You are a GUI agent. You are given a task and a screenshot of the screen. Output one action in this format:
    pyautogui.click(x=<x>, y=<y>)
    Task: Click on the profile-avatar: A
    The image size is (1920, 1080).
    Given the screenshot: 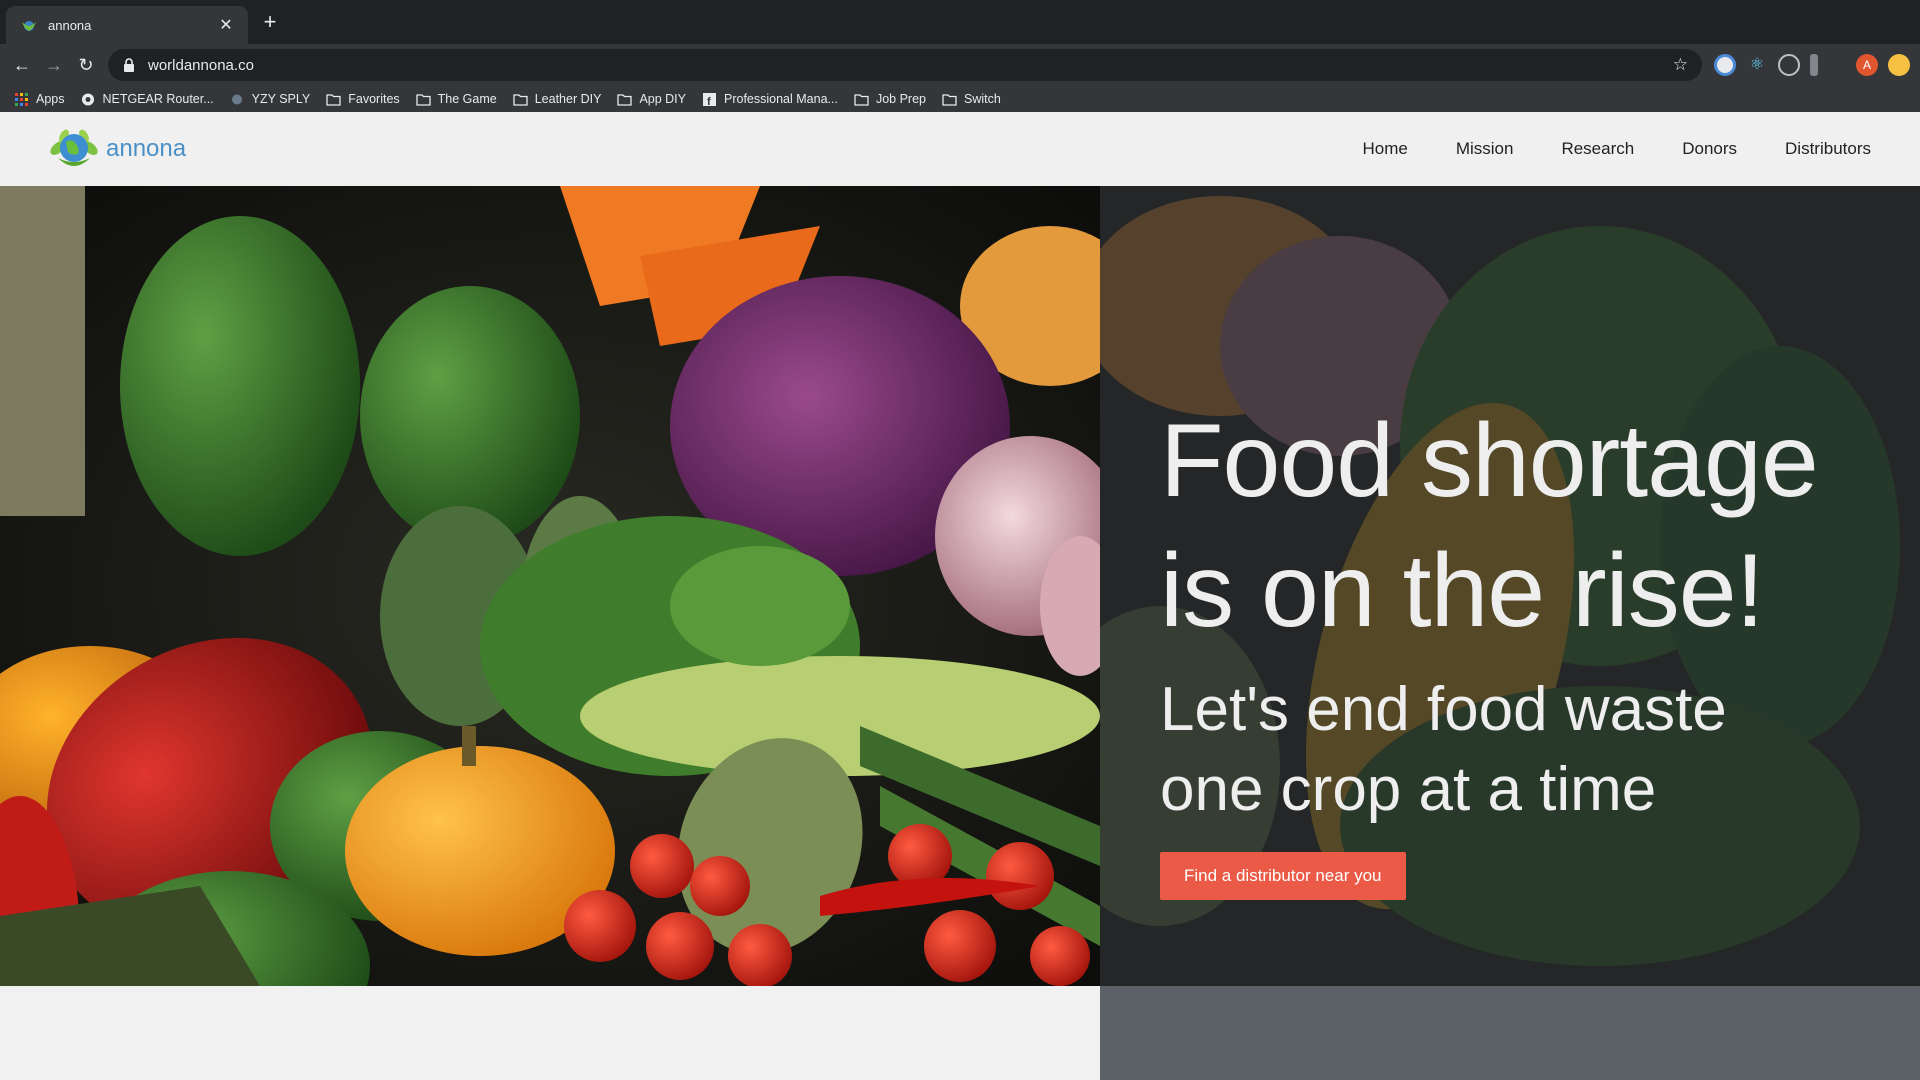 What is the action you would take?
    pyautogui.click(x=1867, y=65)
    